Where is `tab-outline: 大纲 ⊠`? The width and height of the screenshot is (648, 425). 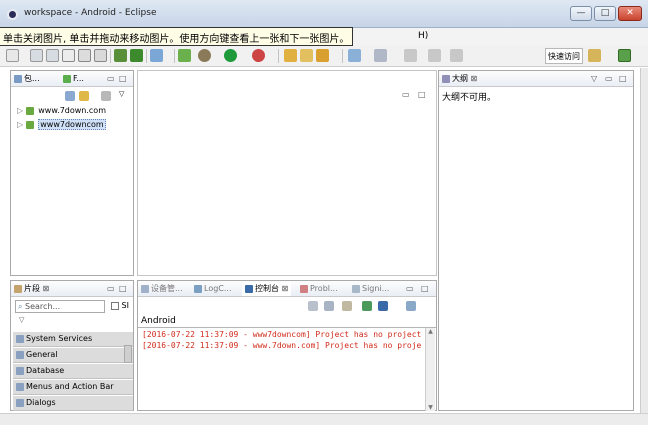 tab-outline: 大纲 ⊠ is located at coordinates (459, 79).